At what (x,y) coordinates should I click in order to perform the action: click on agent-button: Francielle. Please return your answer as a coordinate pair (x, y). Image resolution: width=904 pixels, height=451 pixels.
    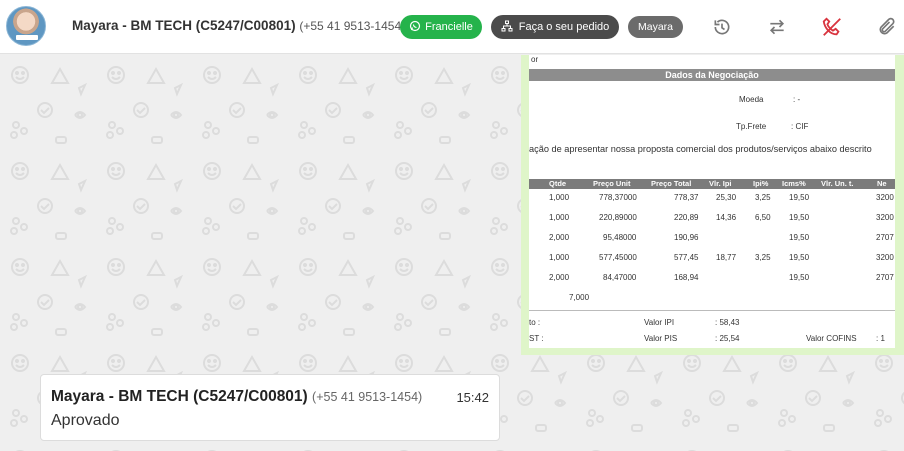
    Looking at the image, I should click on (441, 27).